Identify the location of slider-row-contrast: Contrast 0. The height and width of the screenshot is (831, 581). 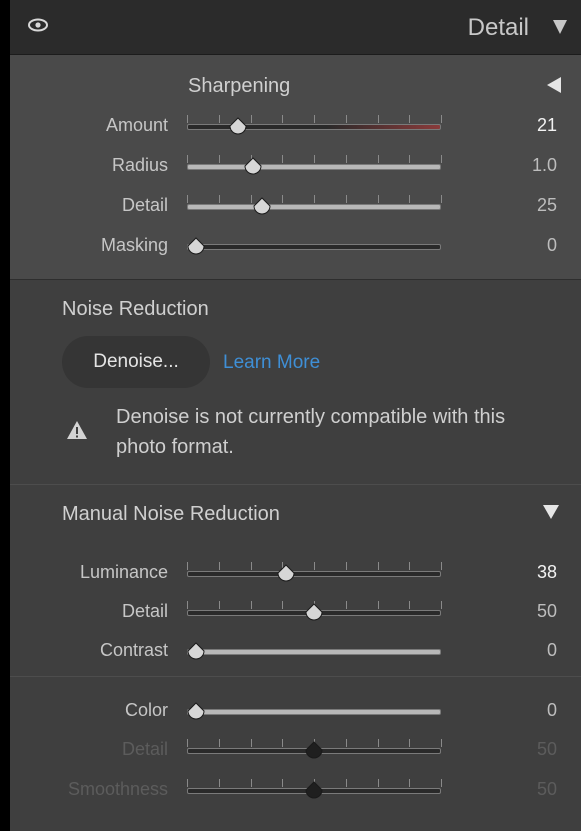
(295, 651).